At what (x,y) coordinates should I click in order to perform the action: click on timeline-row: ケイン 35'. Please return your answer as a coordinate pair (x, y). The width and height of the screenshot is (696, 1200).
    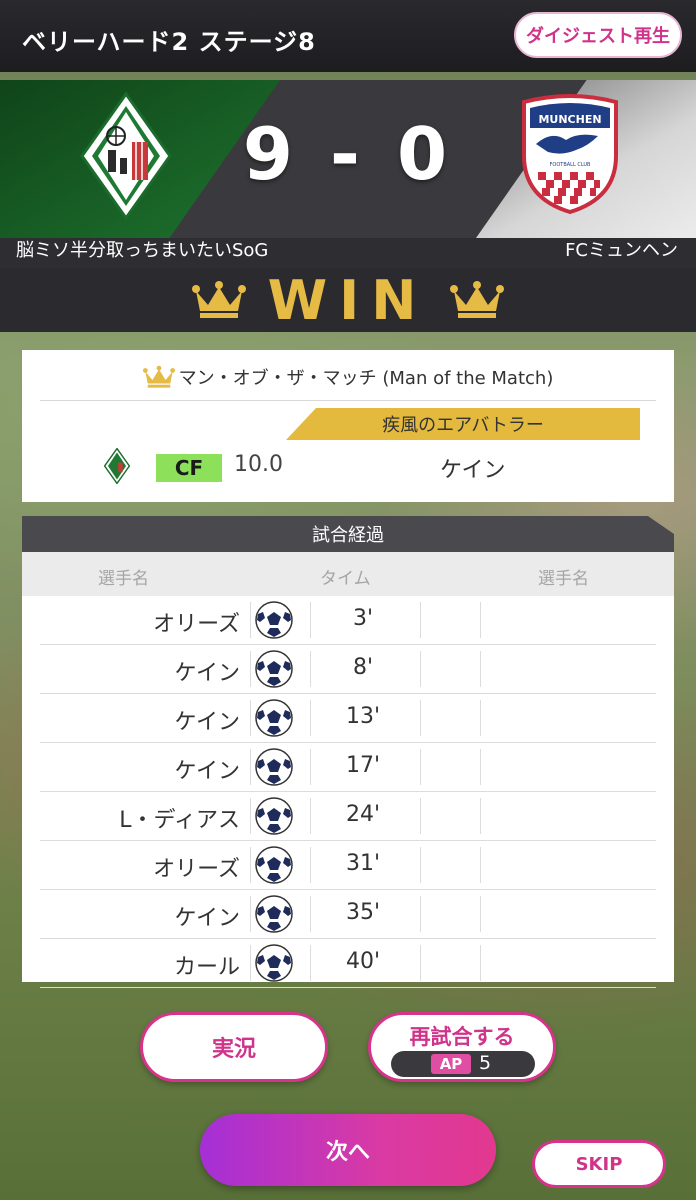
    Looking at the image, I should click on (348, 914).